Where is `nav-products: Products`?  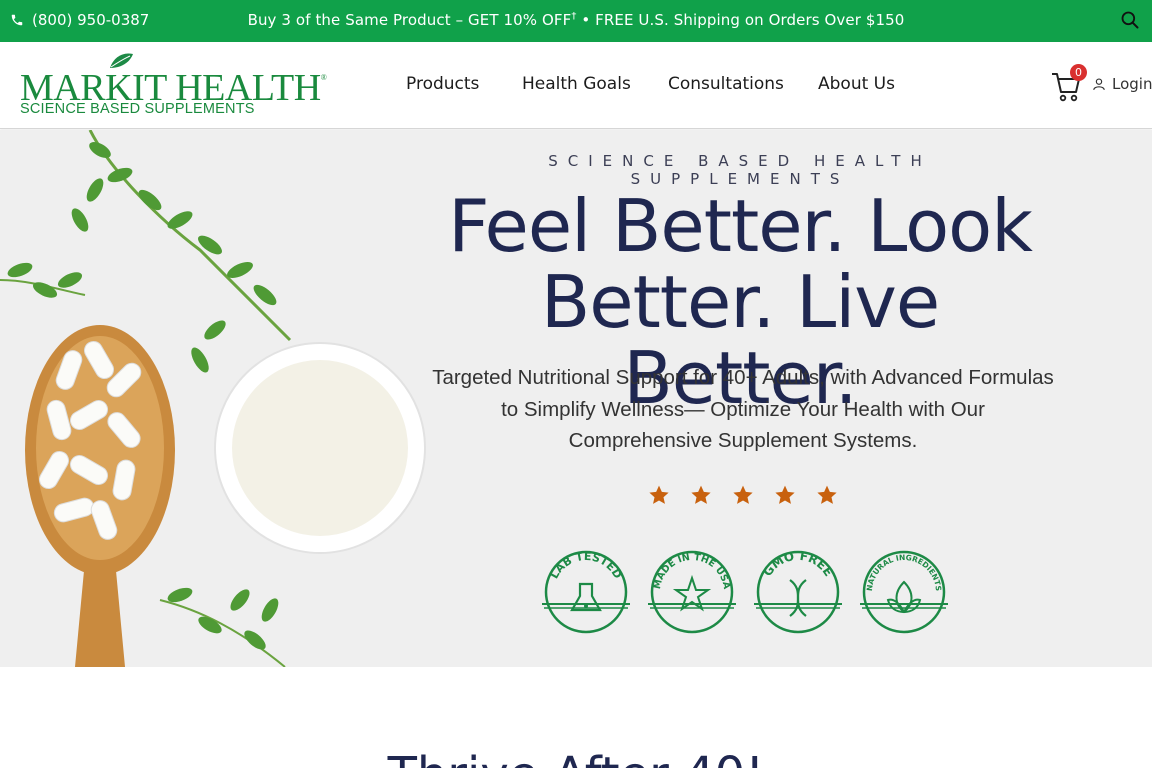
nav-products: Products is located at coordinates (442, 84).